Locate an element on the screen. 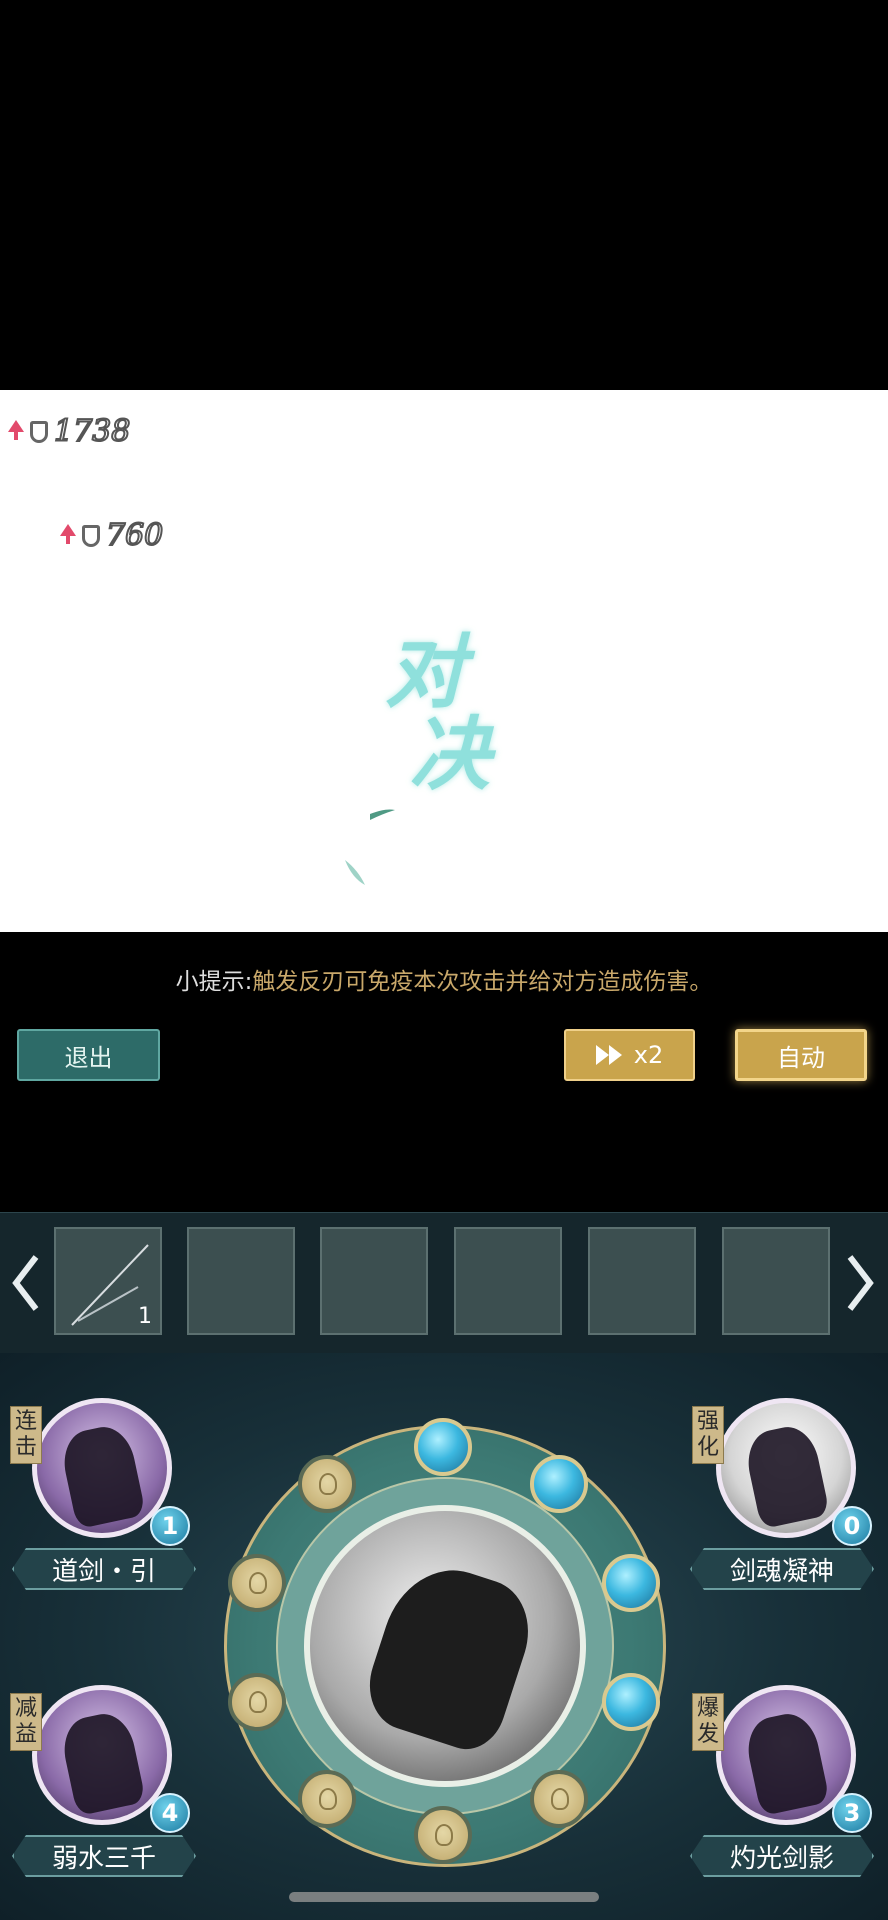 This screenshot has height=1920, width=888. item-bar: 1 is located at coordinates (444, 1283).